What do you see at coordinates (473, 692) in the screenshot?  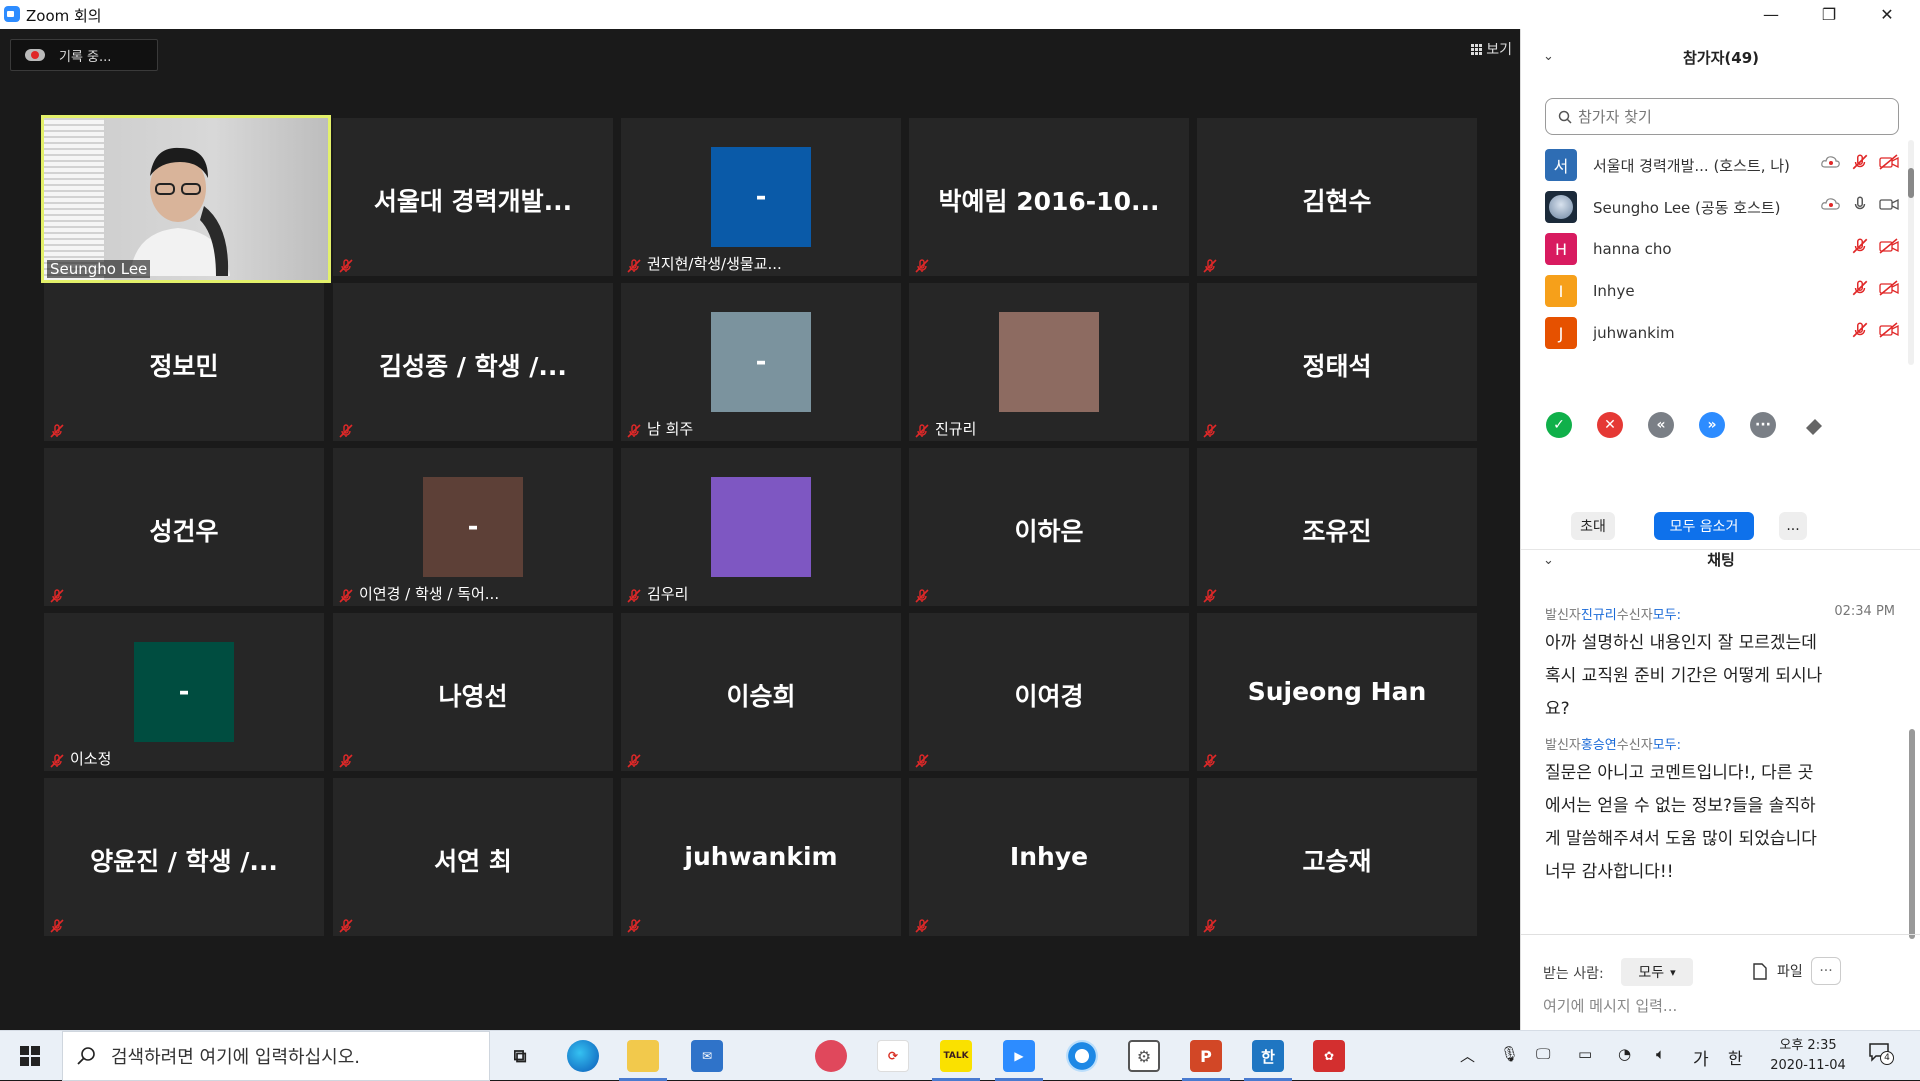 I see `participant-tile: 나영선` at bounding box center [473, 692].